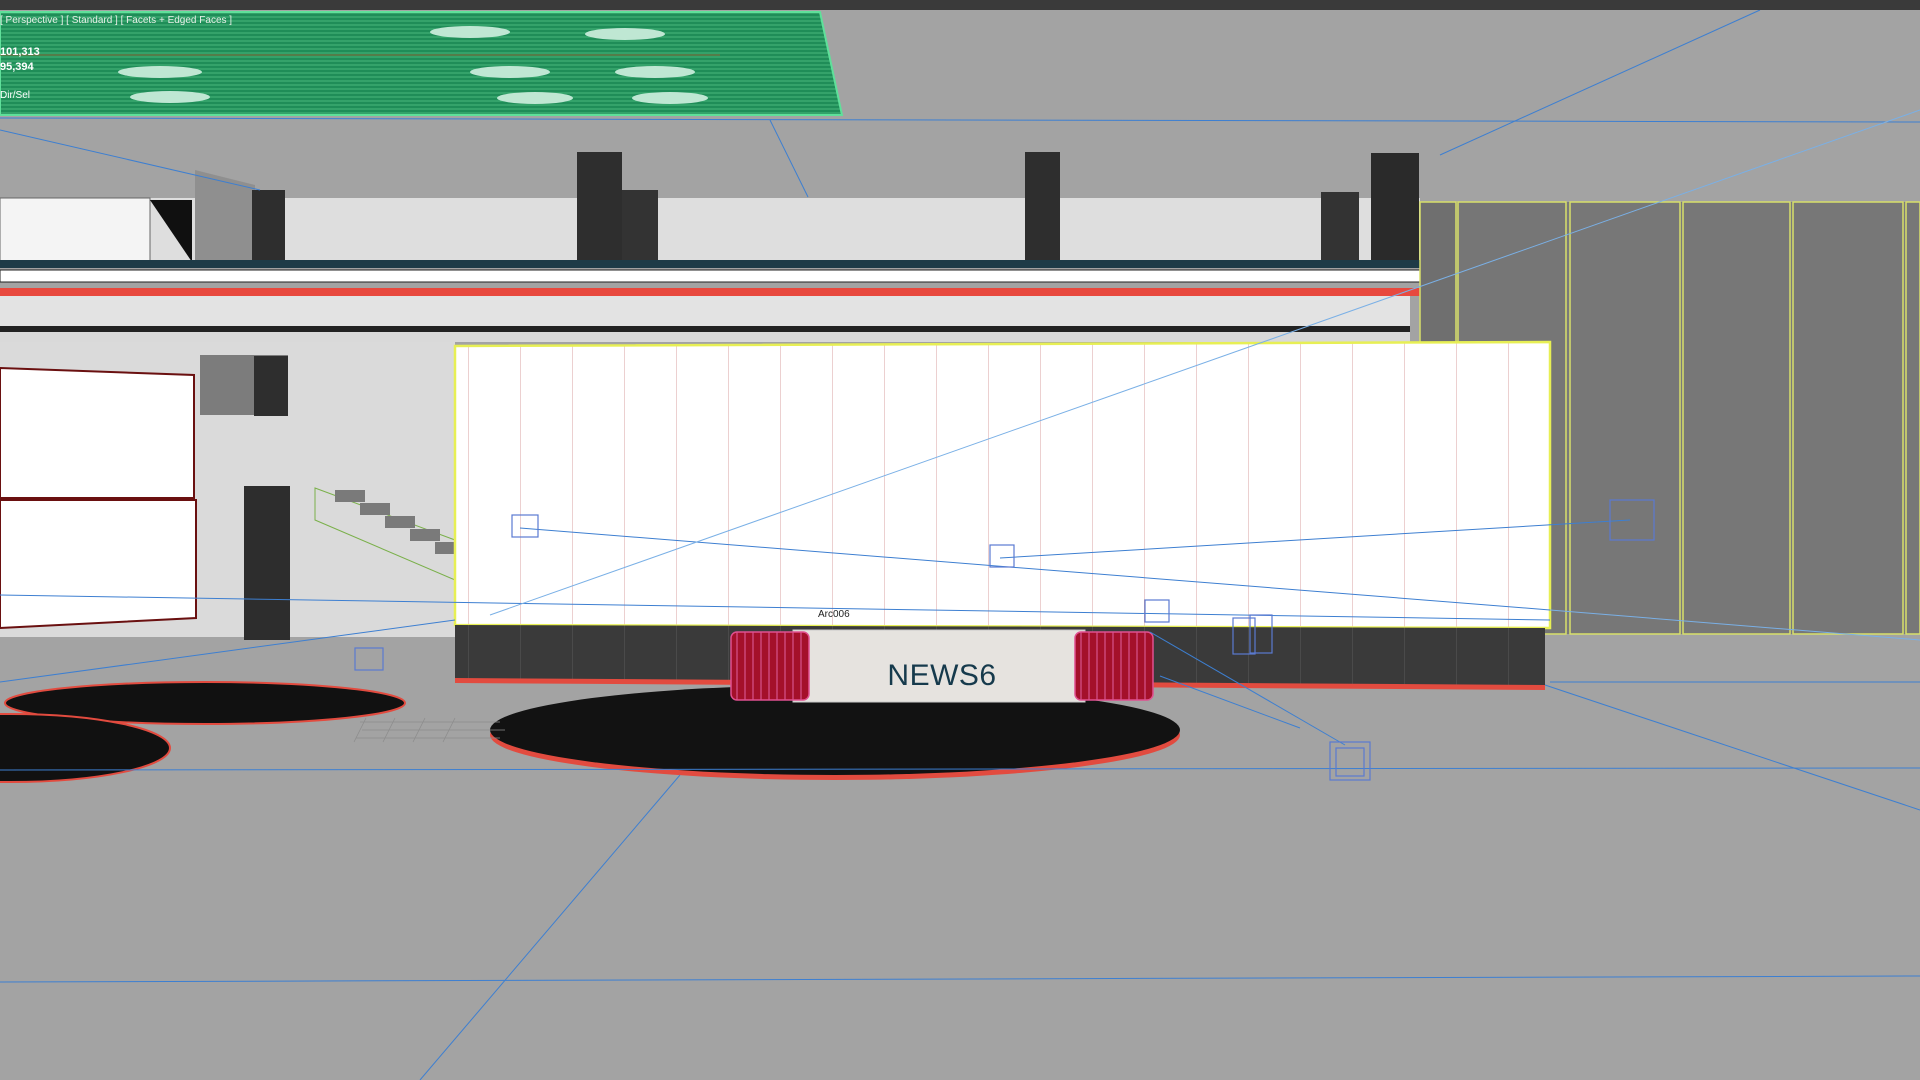  Describe the element at coordinates (960, 5) in the screenshot. I see `viewport-title-bar` at that location.